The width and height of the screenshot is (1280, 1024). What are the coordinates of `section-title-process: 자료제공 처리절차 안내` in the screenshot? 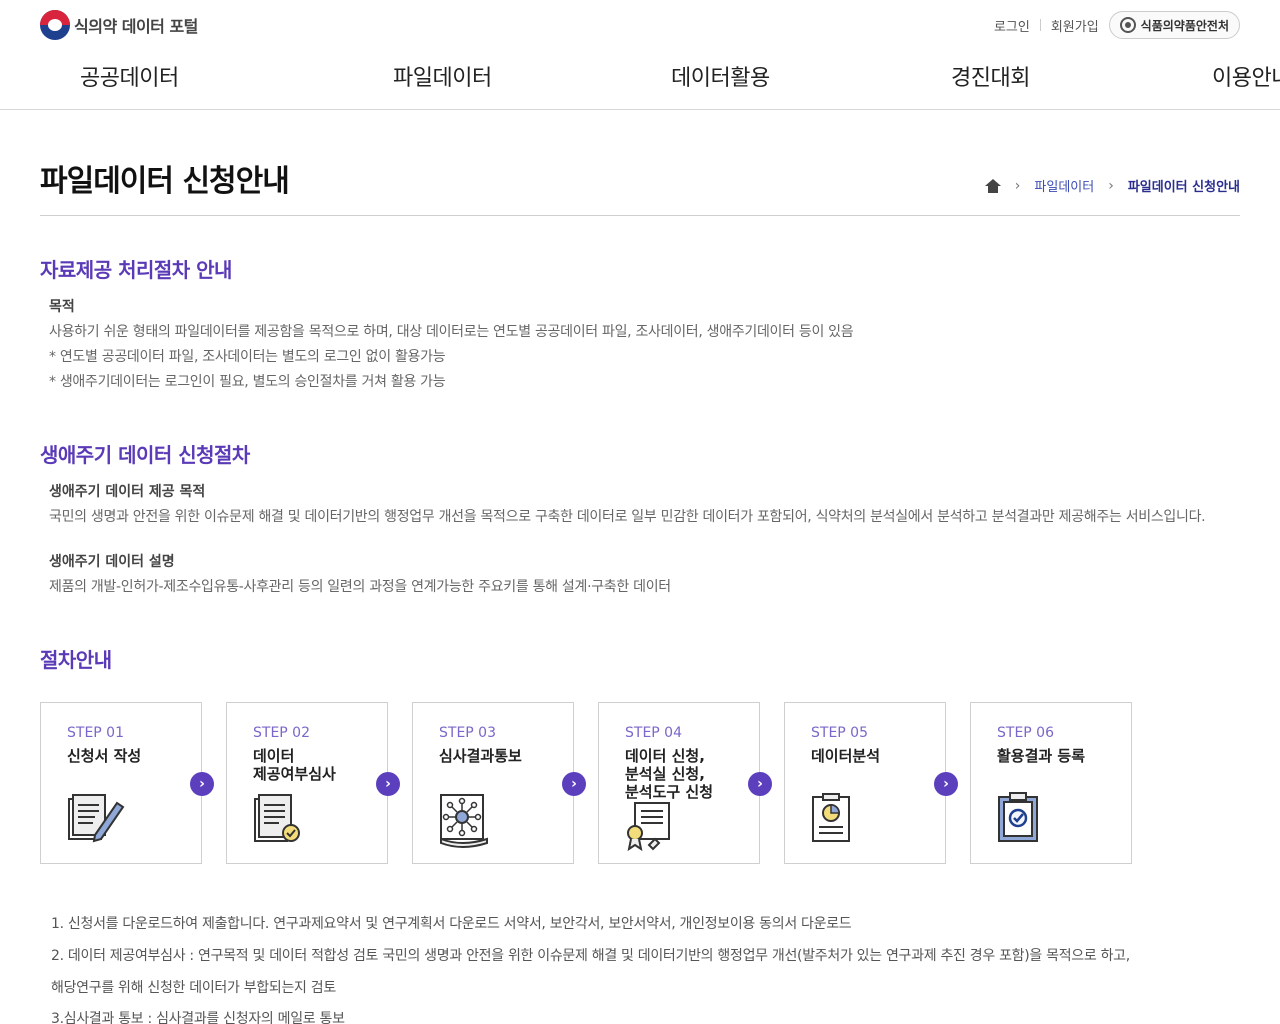 It's located at (136, 270).